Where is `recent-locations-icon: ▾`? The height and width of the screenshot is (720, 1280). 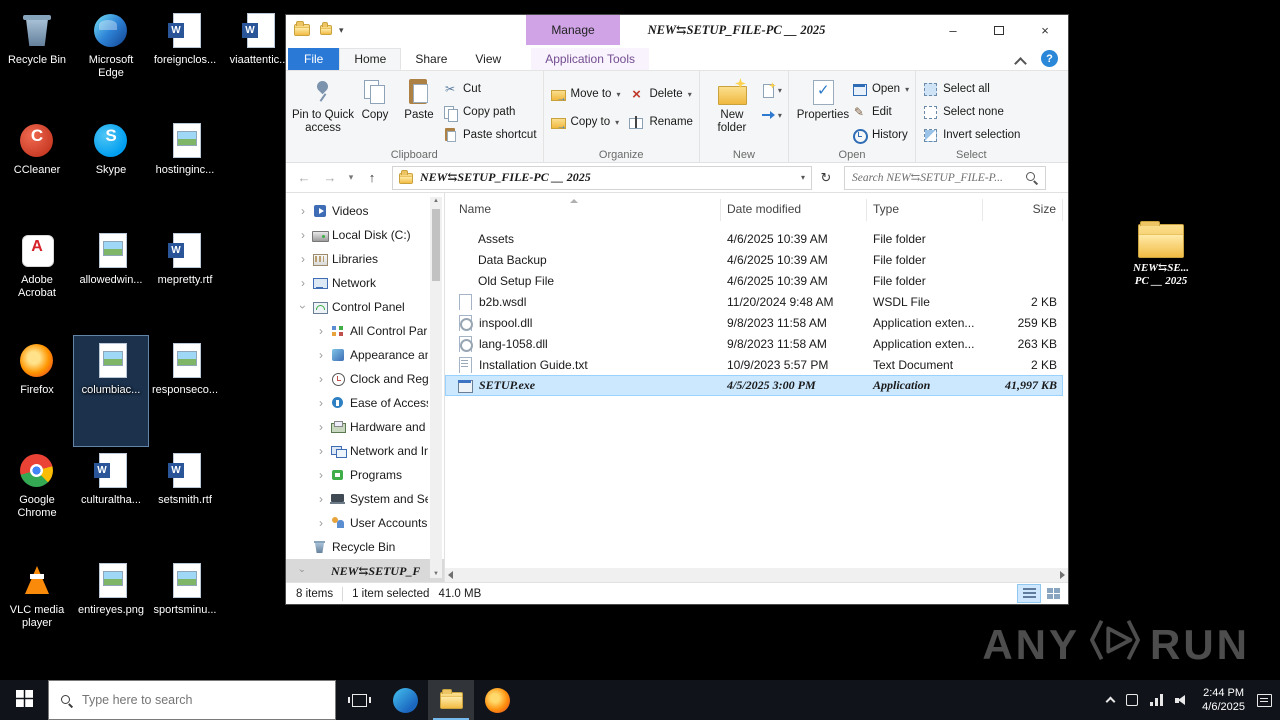 recent-locations-icon: ▾ is located at coordinates (351, 178).